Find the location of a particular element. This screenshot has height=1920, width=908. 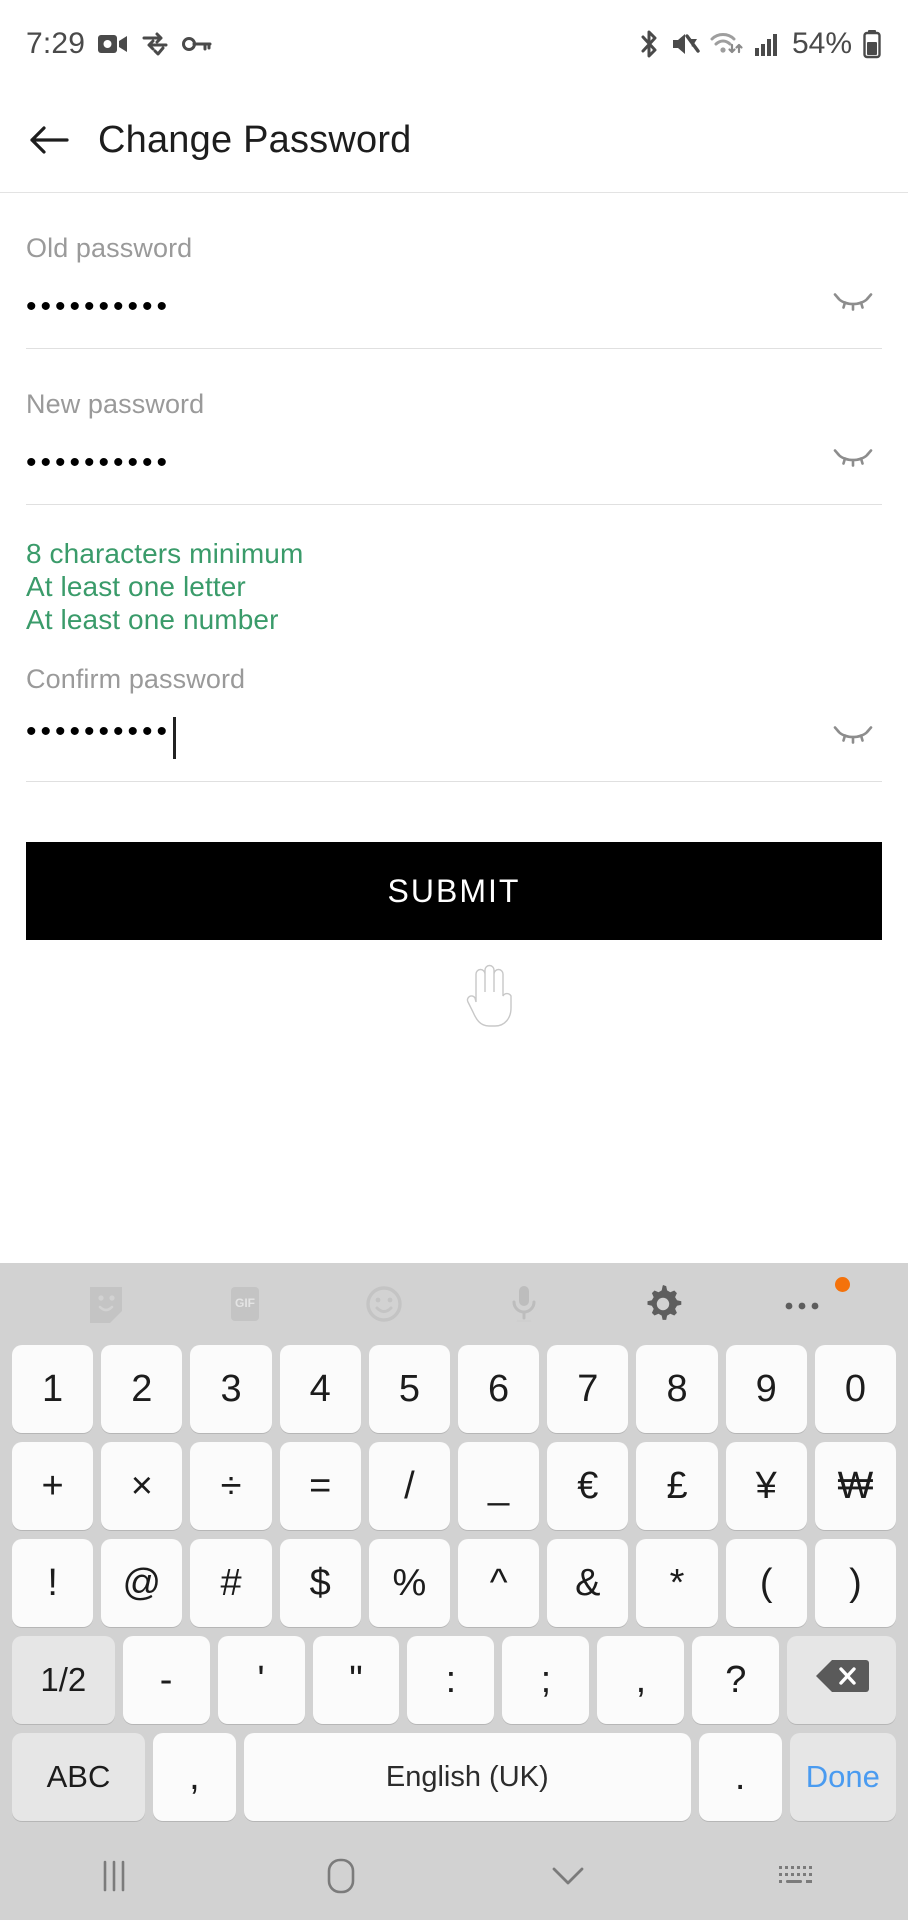

key-backspace is located at coordinates (841, 1680).